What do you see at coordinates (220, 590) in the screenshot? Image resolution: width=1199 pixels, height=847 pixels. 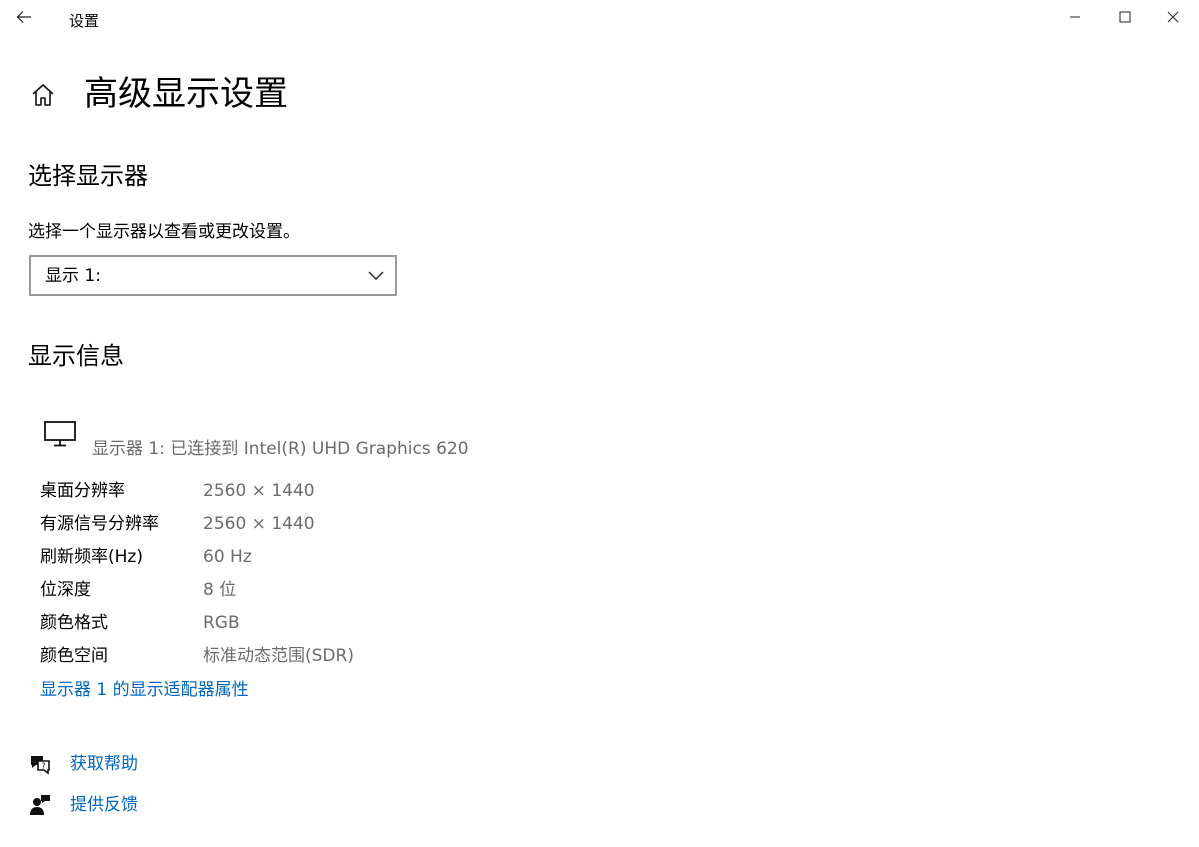 I see `info-value: 8 位` at bounding box center [220, 590].